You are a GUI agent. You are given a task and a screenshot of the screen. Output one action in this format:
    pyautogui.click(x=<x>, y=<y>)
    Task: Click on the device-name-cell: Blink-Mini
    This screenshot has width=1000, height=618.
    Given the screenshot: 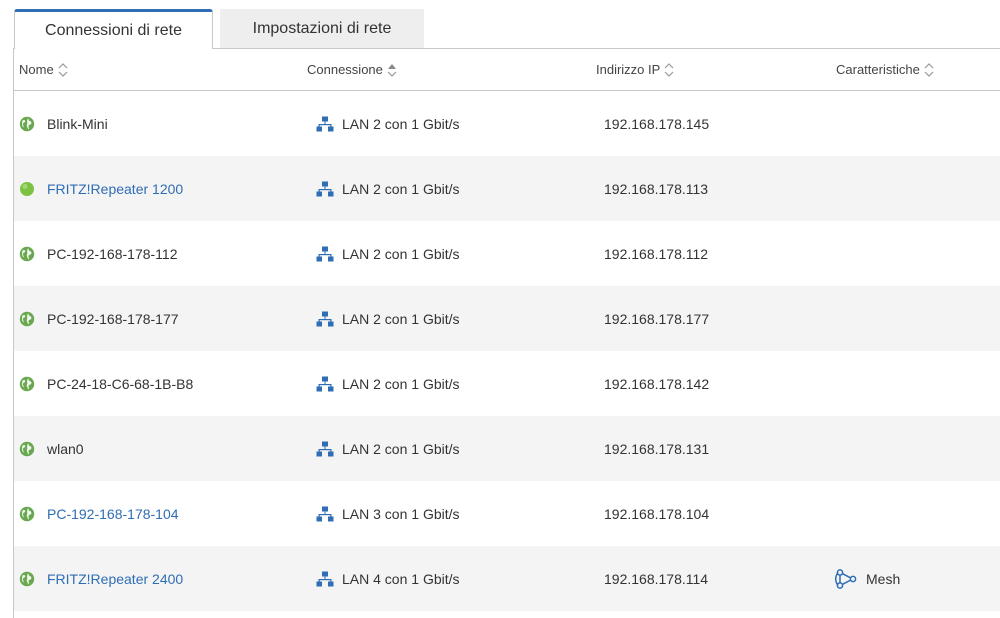 What is the action you would take?
    pyautogui.click(x=63, y=123)
    